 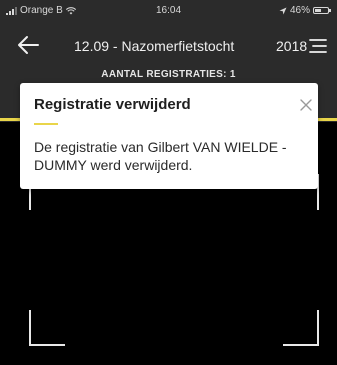 What do you see at coordinates (28, 45) in the screenshot?
I see `back-arrow-icon` at bounding box center [28, 45].